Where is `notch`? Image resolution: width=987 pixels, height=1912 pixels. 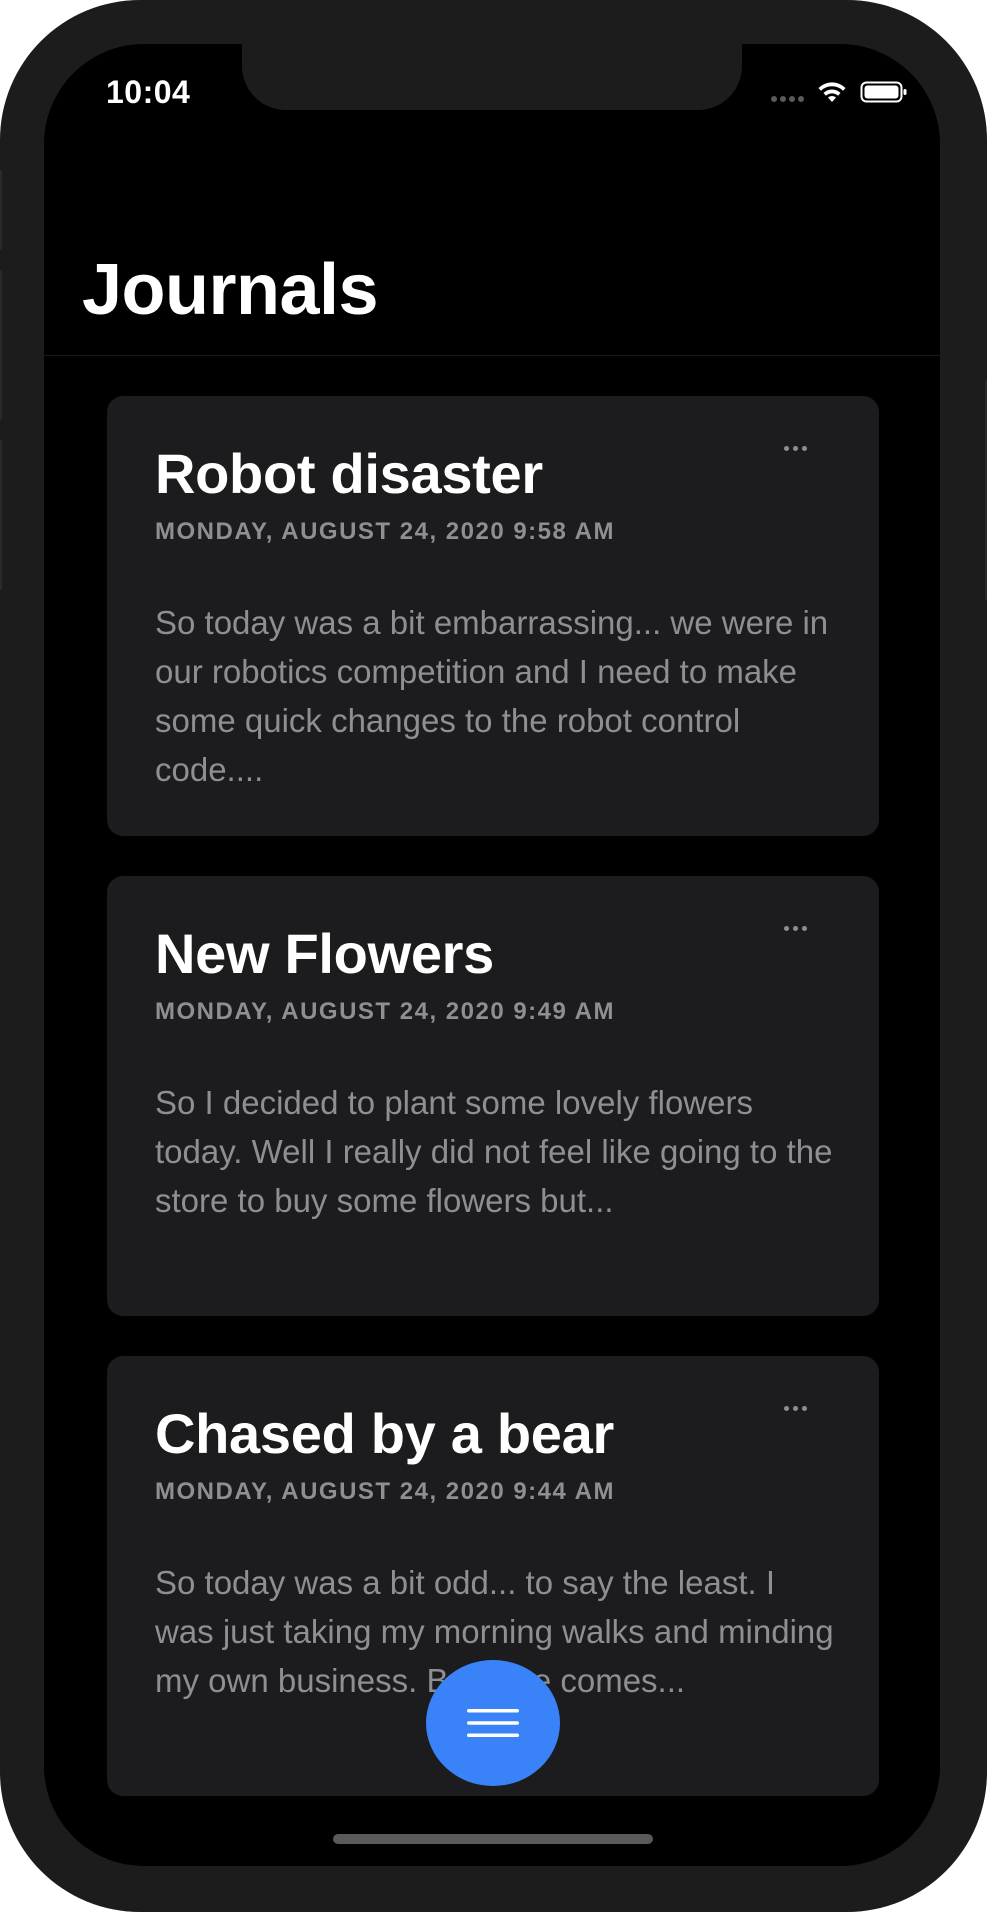 notch is located at coordinates (492, 77).